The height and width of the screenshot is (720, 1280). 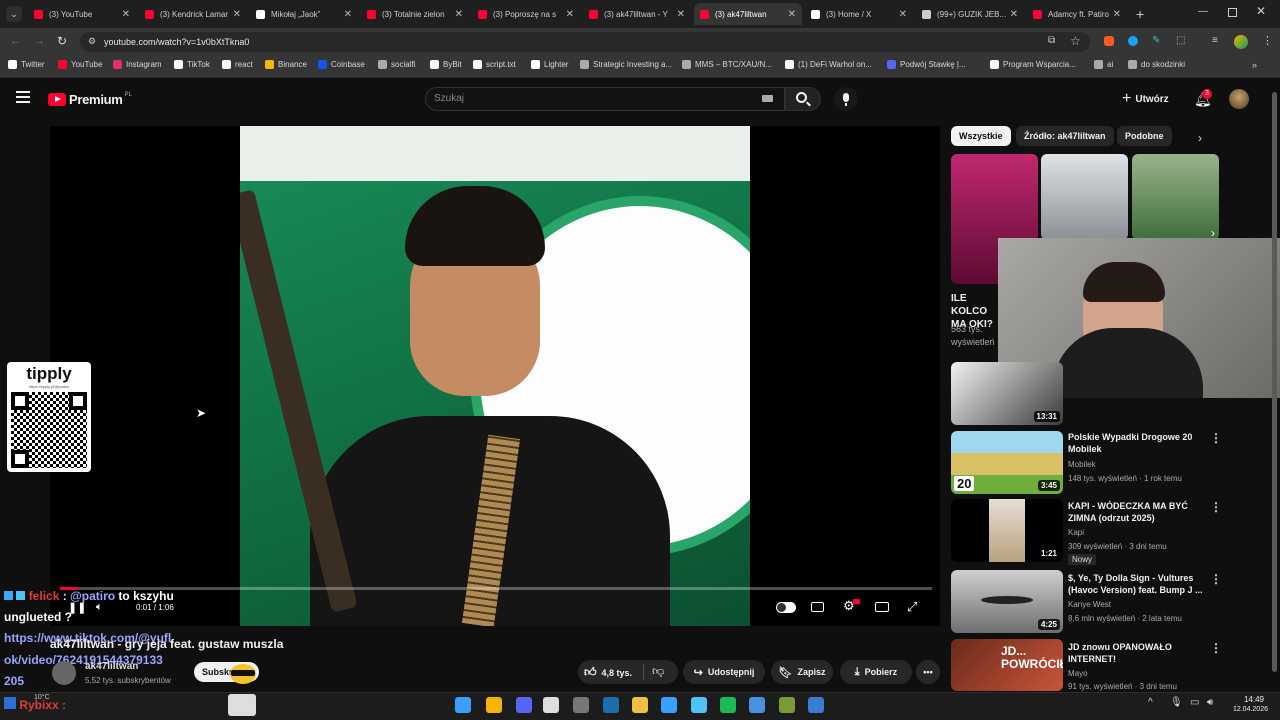 What do you see at coordinates (1254, 65) in the screenshot?
I see `bookmarks-overflow-icon: »` at bounding box center [1254, 65].